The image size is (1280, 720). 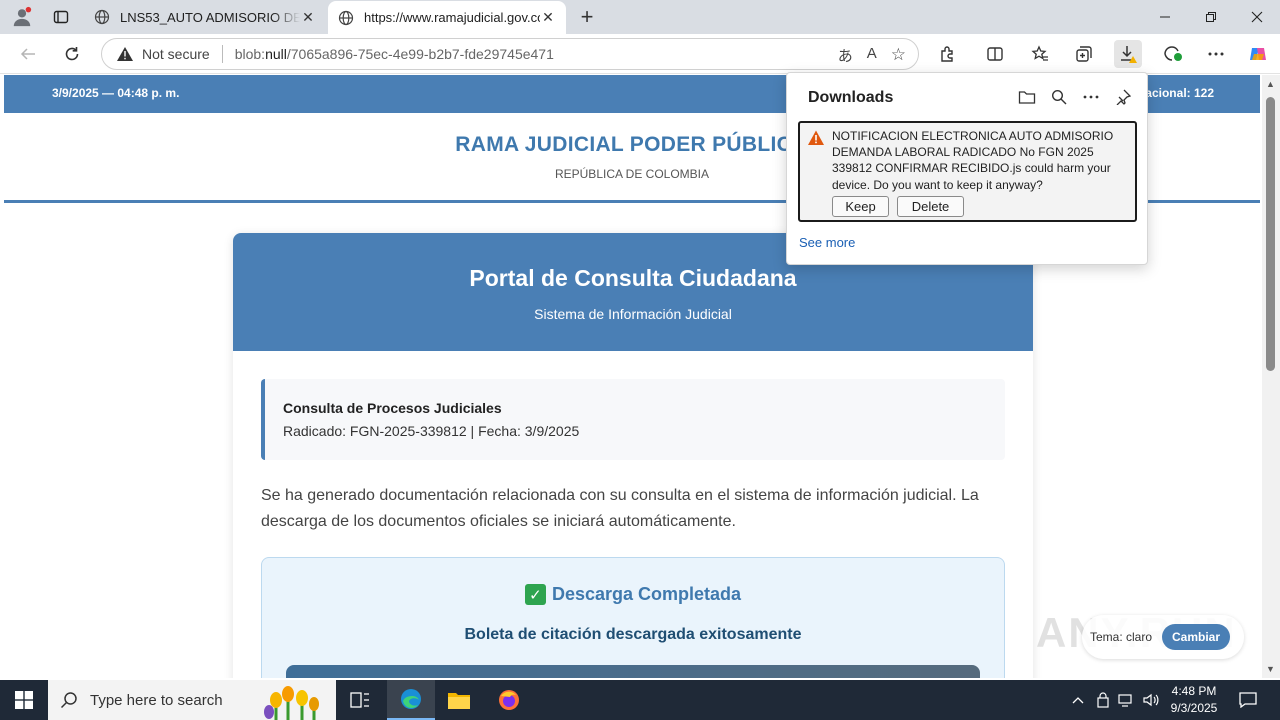 What do you see at coordinates (1270, 669) in the screenshot?
I see `scroll-down-icon: ▼` at bounding box center [1270, 669].